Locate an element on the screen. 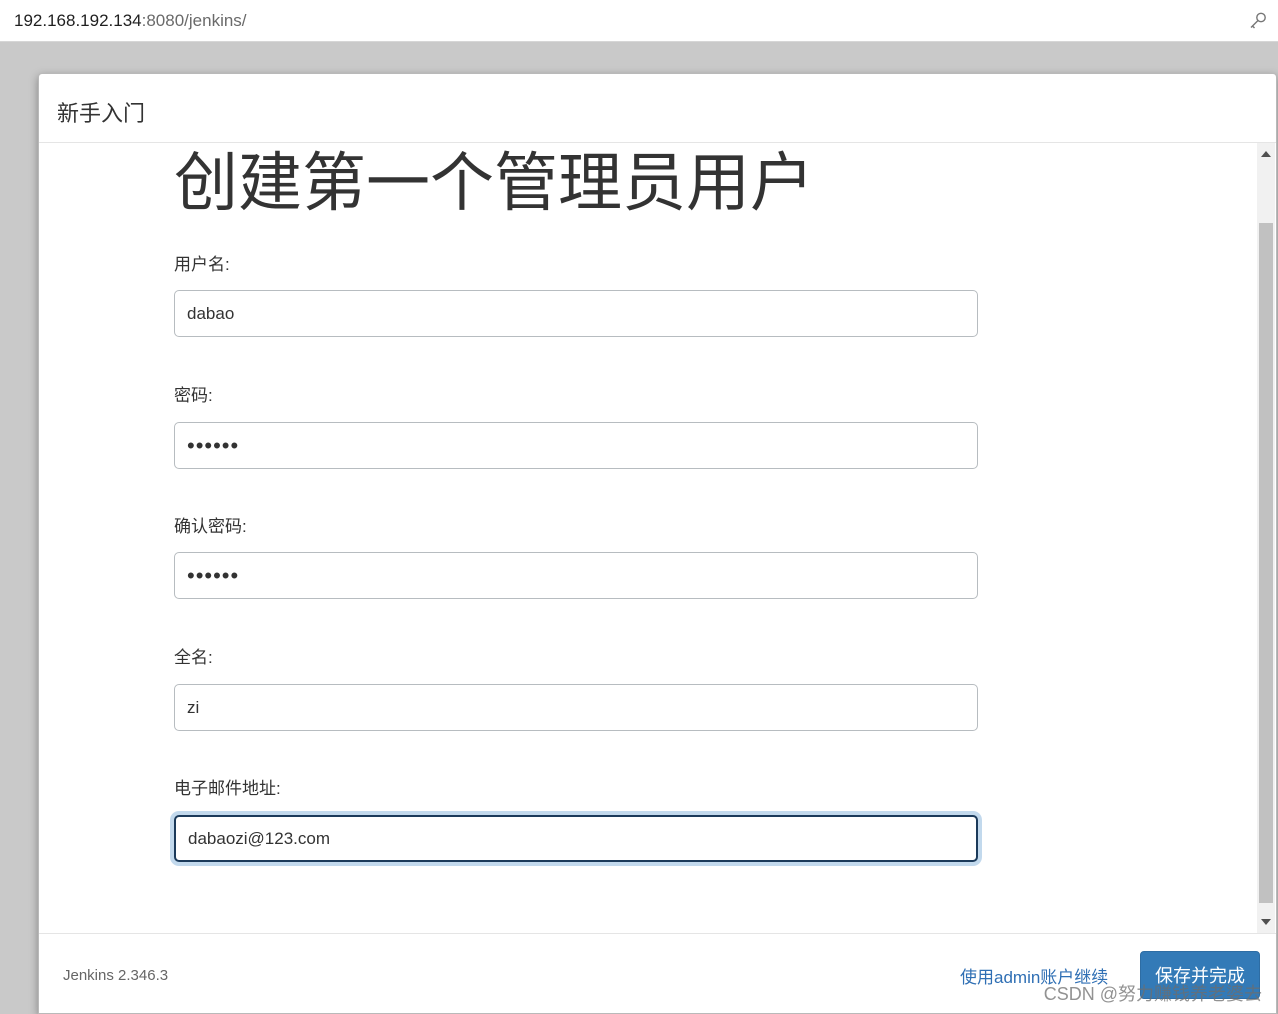  password-field is located at coordinates (576, 445).